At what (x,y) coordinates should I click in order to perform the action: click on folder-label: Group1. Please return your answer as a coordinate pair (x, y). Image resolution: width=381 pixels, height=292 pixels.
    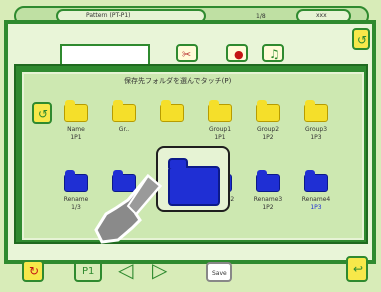
    Looking at the image, I should click on (220, 129).